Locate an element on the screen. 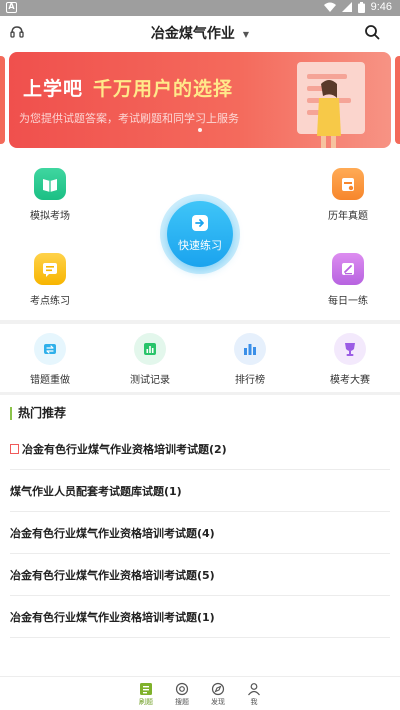  retry-icon is located at coordinates (50, 349).